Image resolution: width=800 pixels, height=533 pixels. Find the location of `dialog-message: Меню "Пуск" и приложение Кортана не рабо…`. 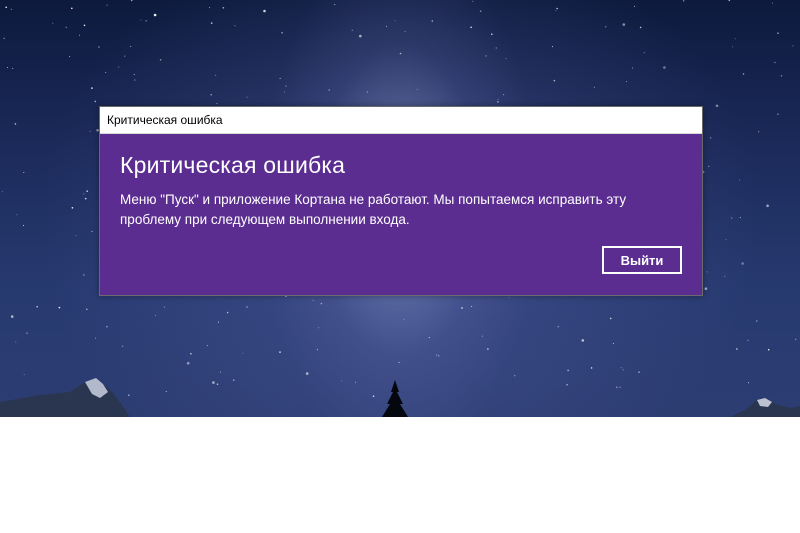

dialog-message: Меню "Пуск" и приложение Кортана не рабо… is located at coordinates (373, 209).